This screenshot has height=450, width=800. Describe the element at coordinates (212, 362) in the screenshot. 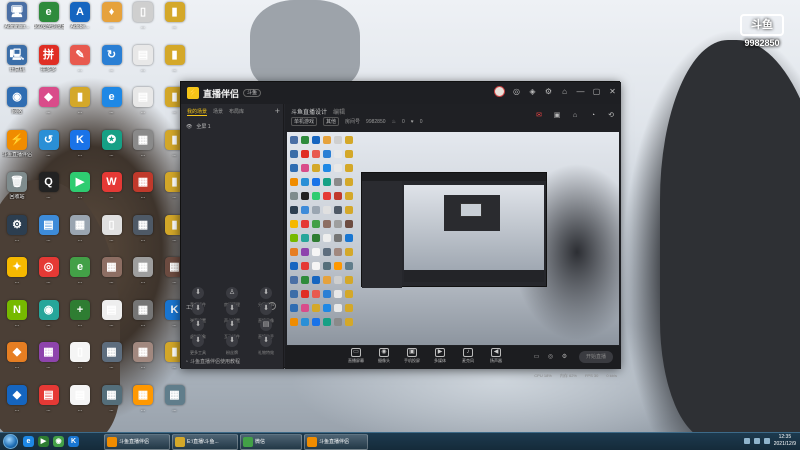

I see `tutorial-link: ◔ 斗鱼直播伴侣使用教程` at that location.